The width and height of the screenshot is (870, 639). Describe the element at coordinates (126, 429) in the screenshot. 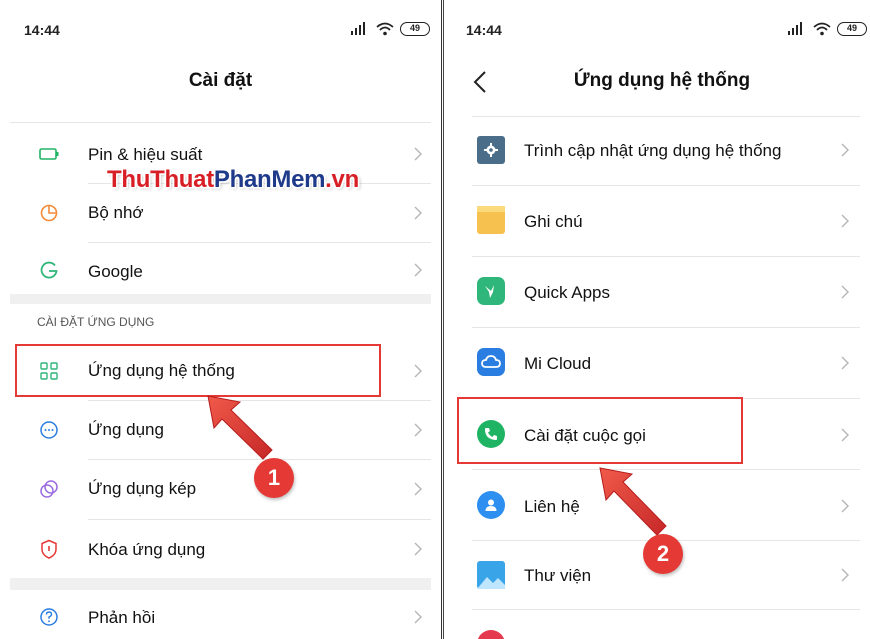

I see `settings-item-label: Ứng dụng` at that location.